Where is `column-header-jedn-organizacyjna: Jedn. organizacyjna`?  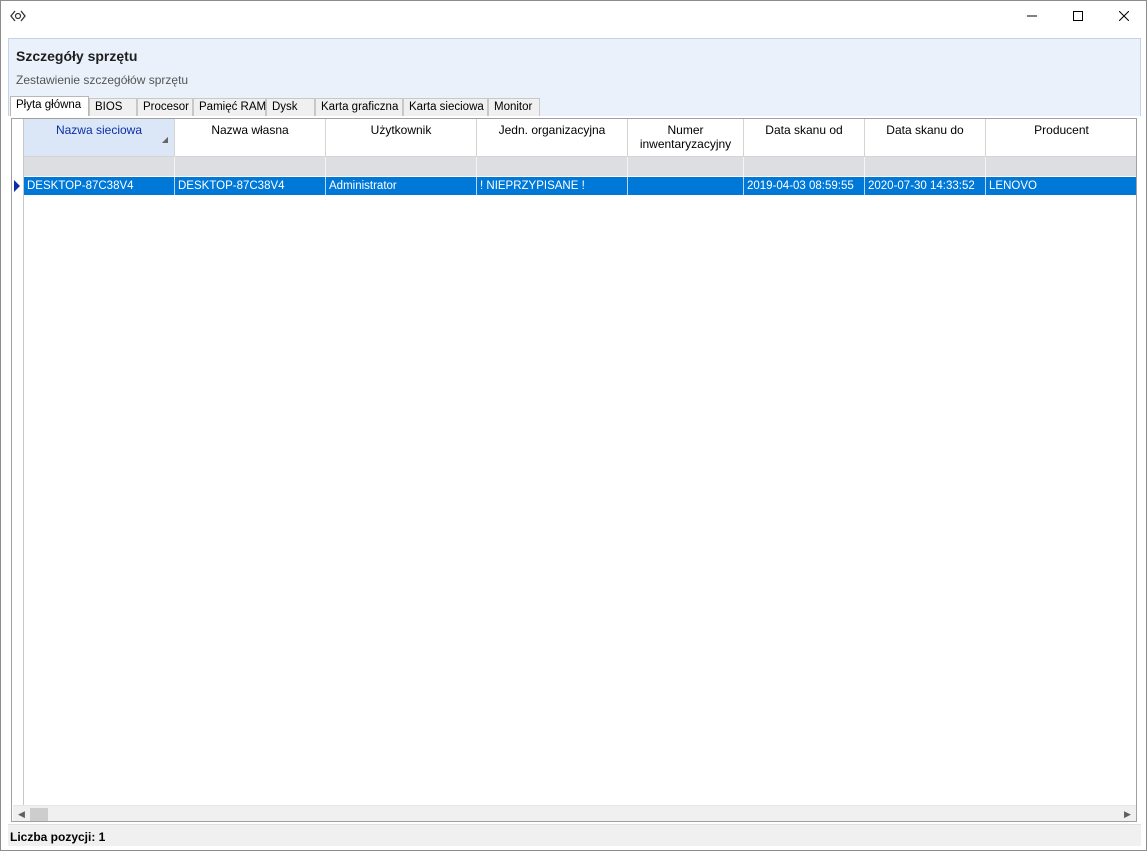 column-header-jedn-organizacyjna: Jedn. organizacyjna is located at coordinates (552, 138).